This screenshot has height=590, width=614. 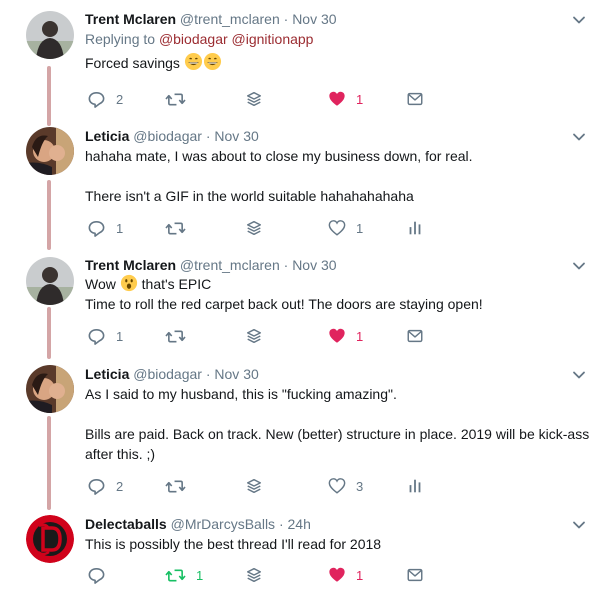 I want to click on retweet-count: 1, so click(x=200, y=575).